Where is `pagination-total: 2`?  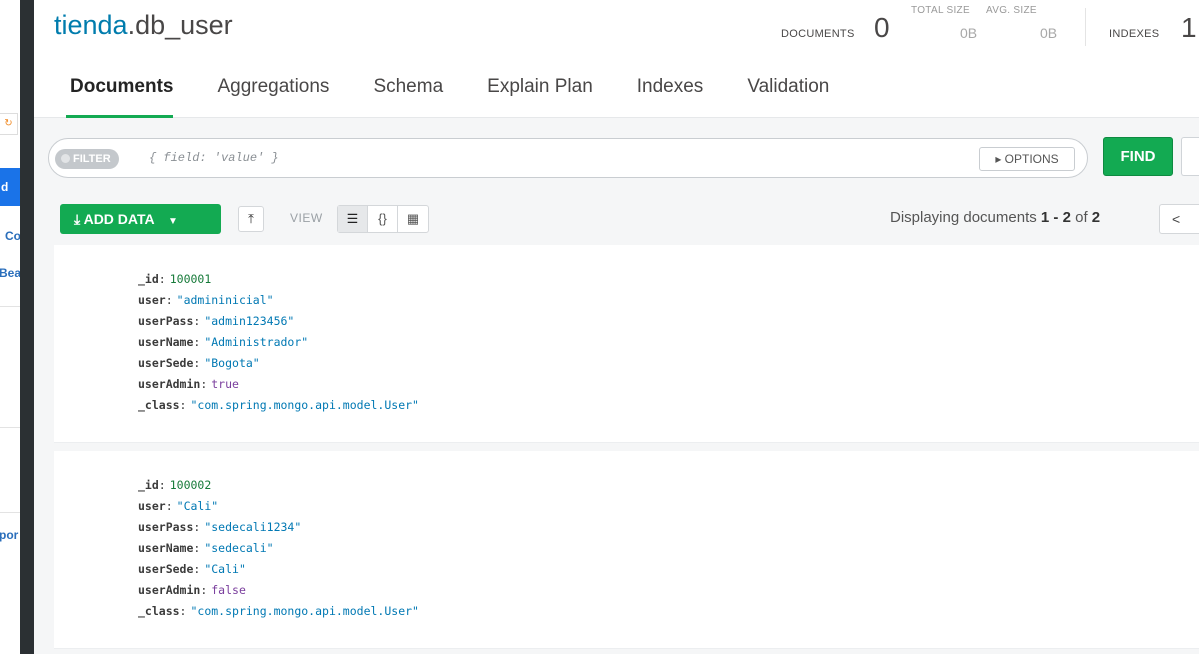 pagination-total: 2 is located at coordinates (1096, 217).